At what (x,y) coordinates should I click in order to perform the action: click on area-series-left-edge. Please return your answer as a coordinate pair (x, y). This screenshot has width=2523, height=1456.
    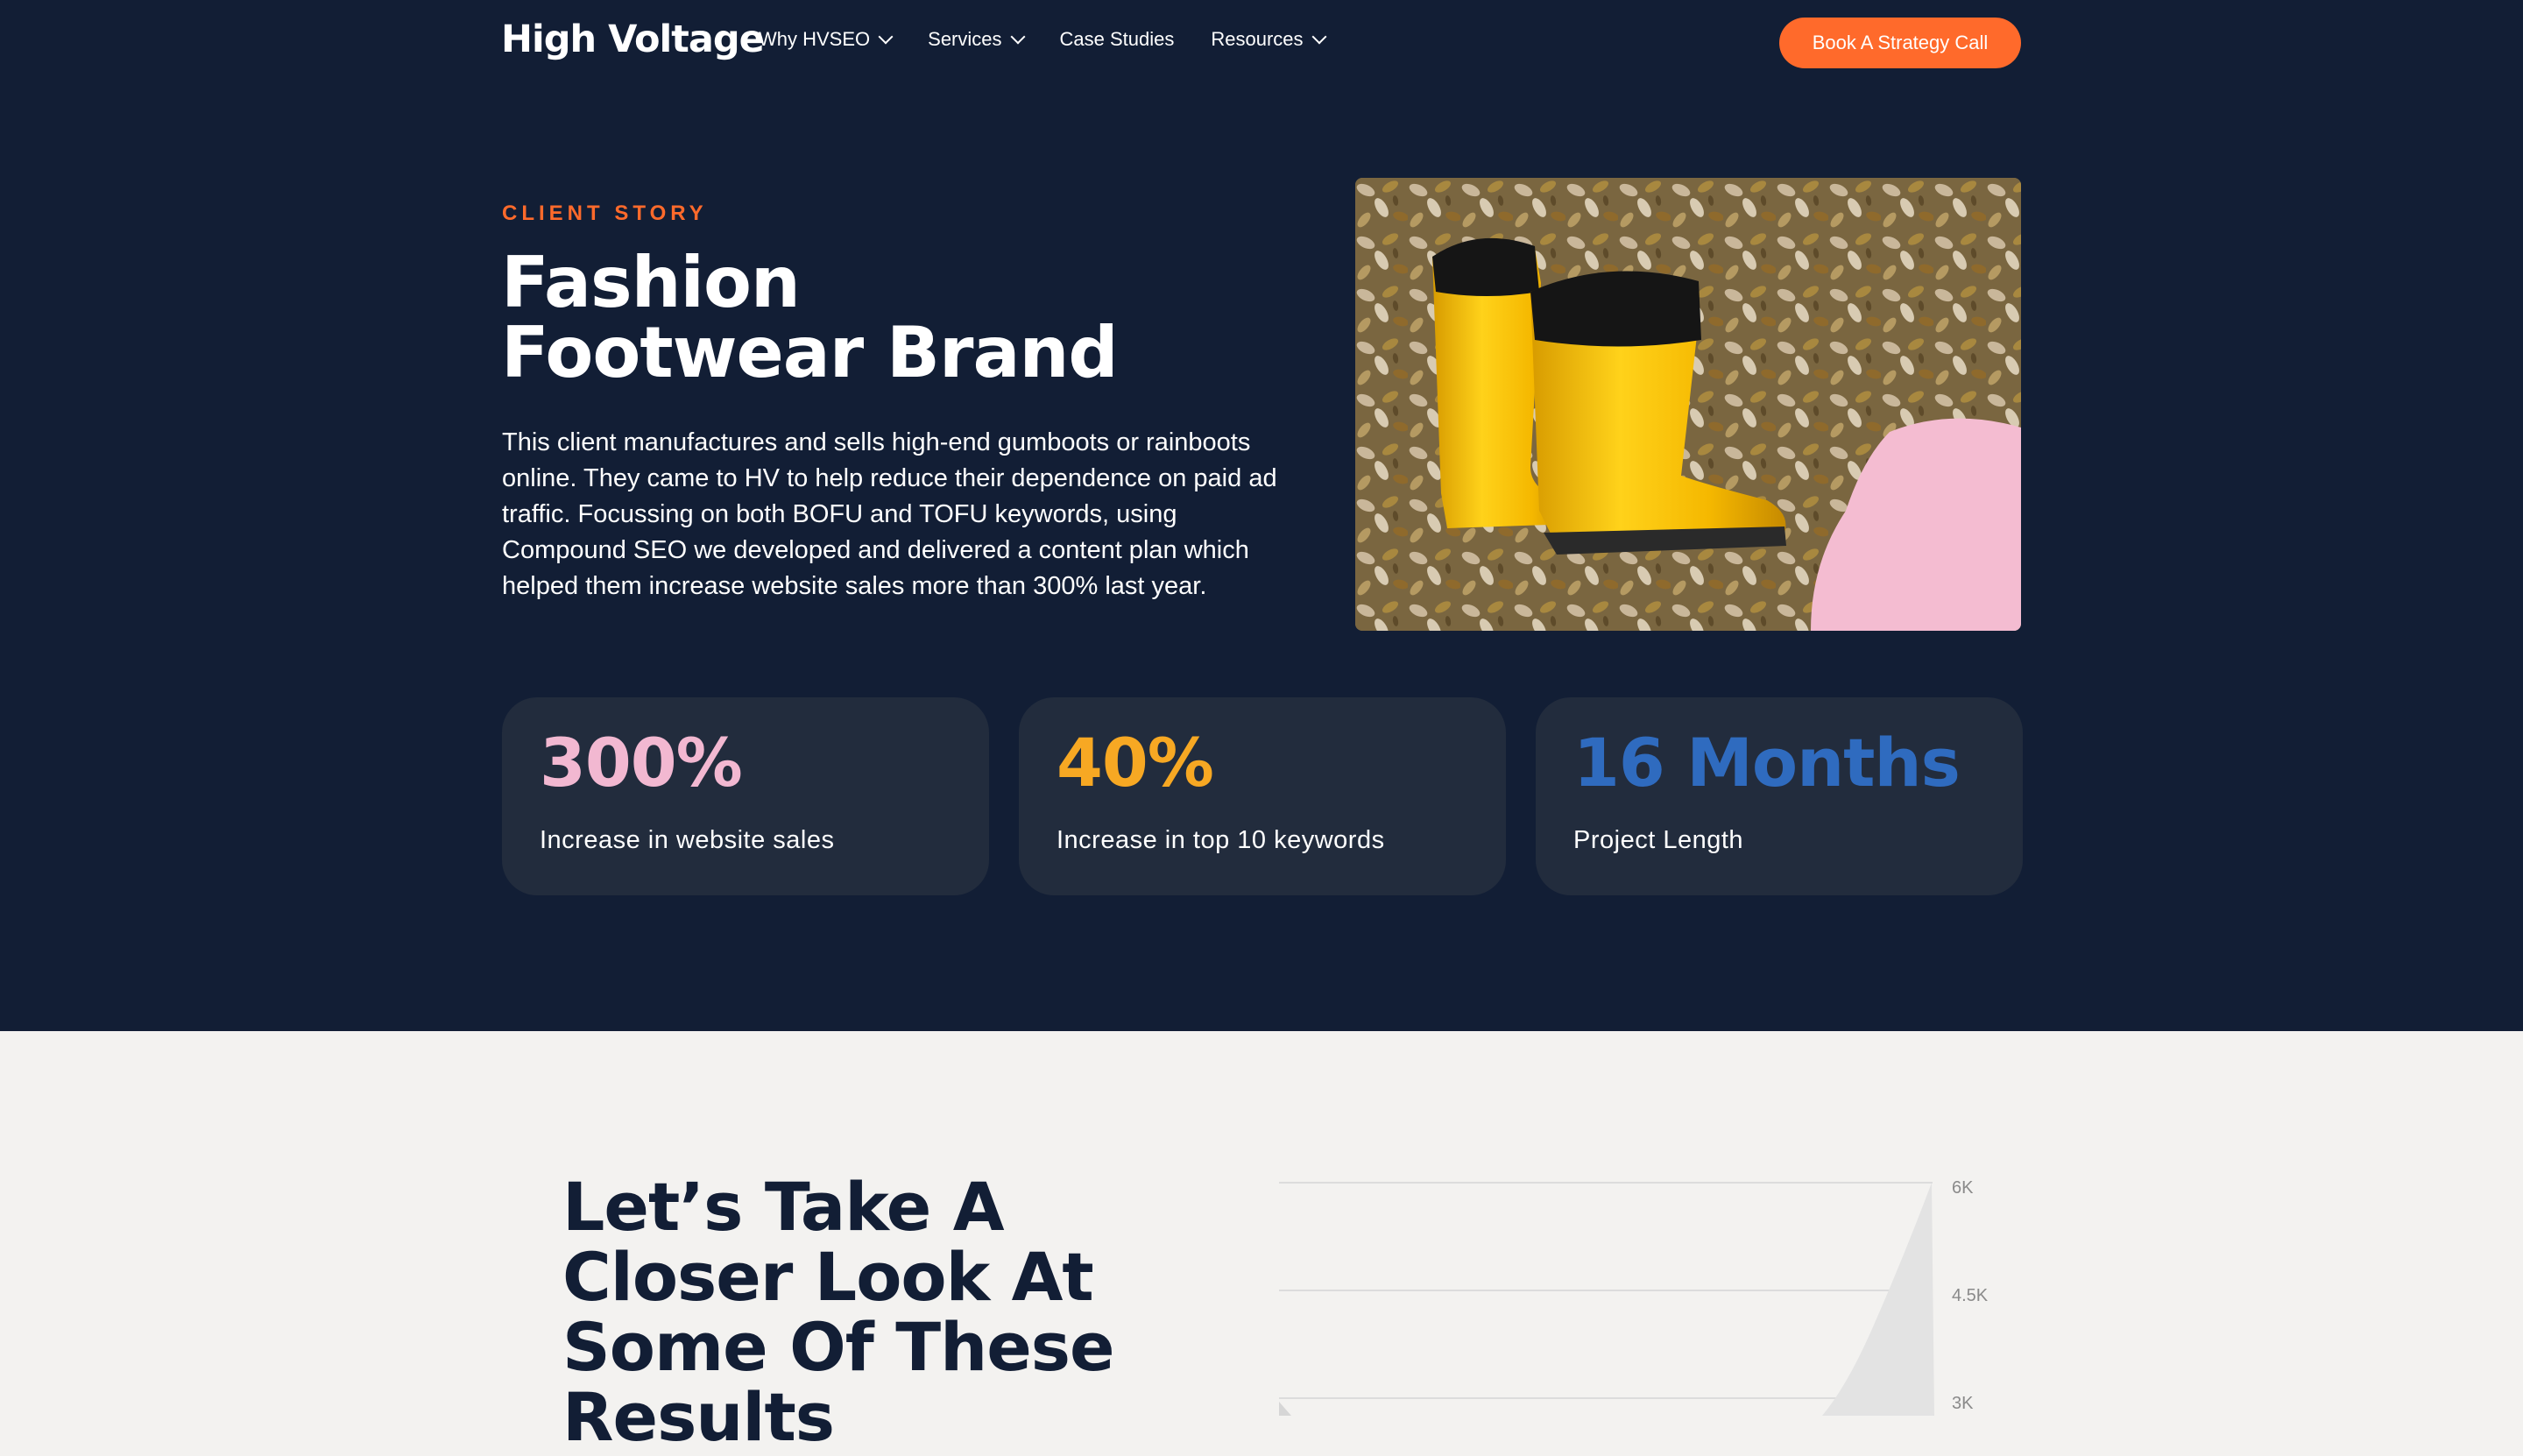
    Looking at the image, I should click on (1285, 1409).